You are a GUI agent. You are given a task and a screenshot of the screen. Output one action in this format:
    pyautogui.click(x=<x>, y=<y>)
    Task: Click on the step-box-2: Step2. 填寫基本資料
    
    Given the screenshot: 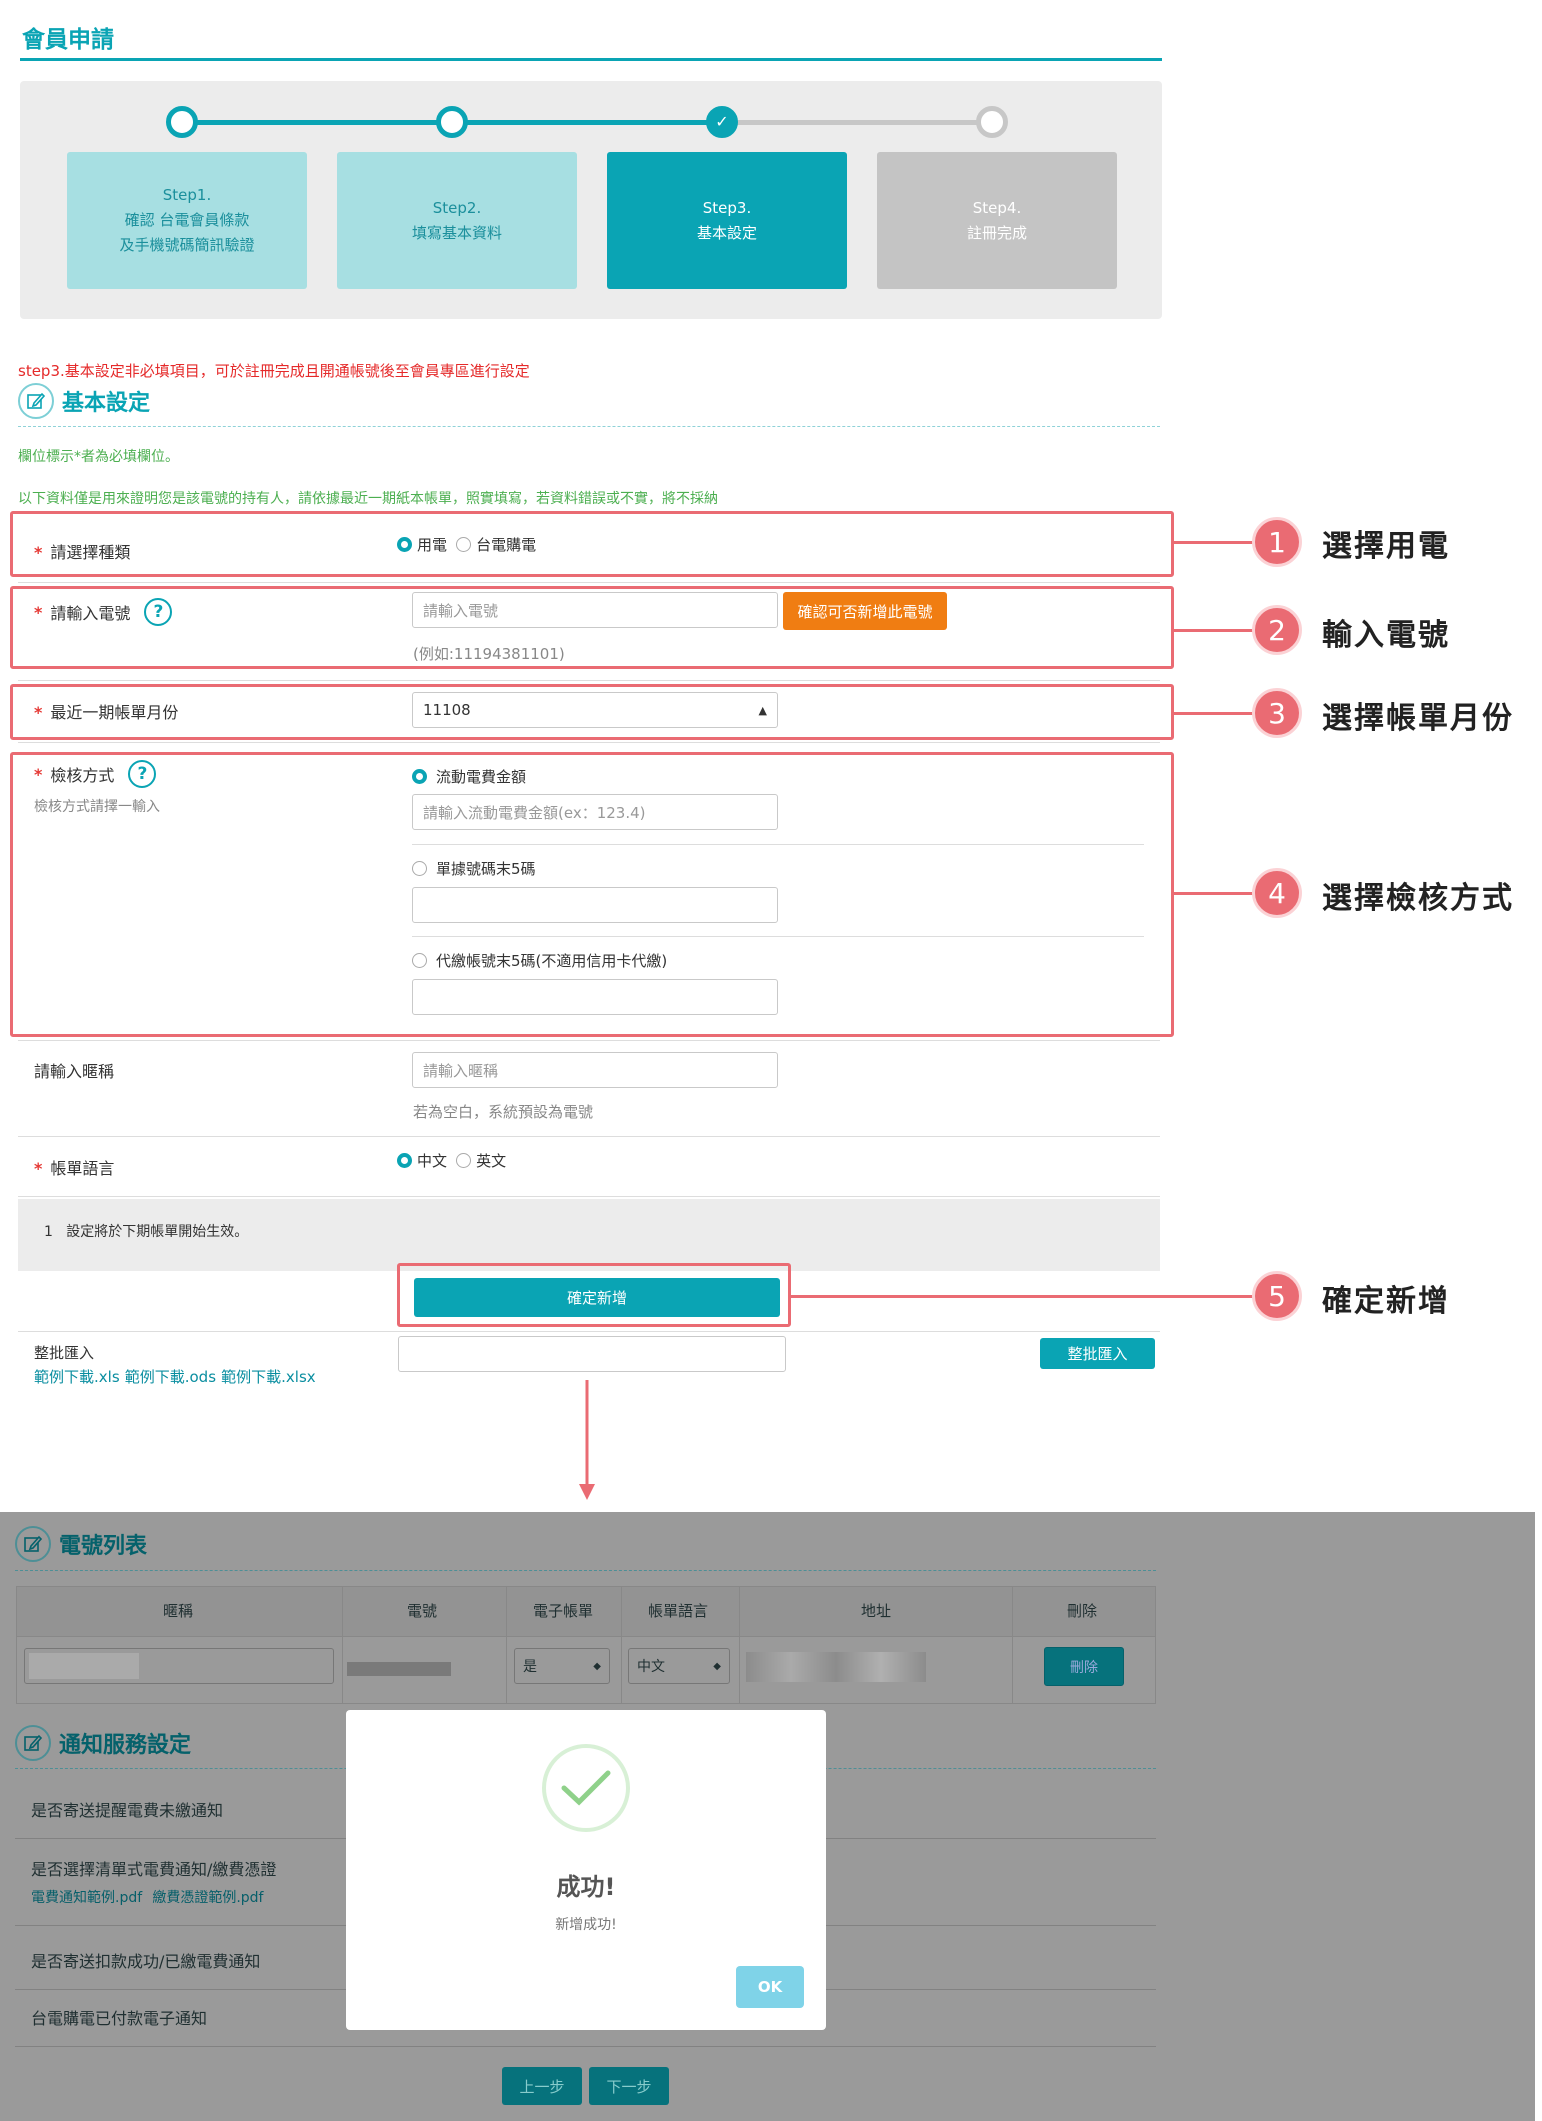 What is the action you would take?
    pyautogui.click(x=457, y=220)
    